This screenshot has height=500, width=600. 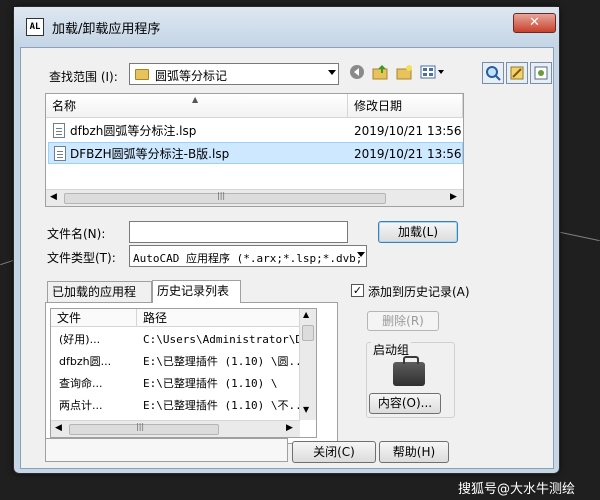 I want to click on scroll-thumb, so click(x=308, y=333).